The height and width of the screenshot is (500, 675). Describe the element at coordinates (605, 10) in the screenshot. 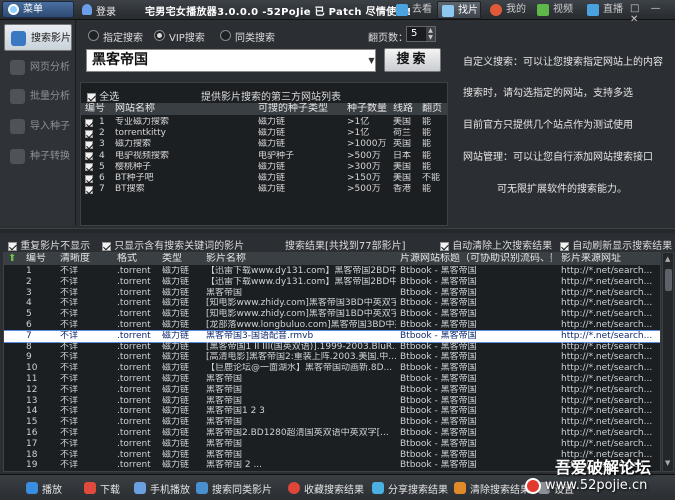

I see `tab-live: 直播` at that location.